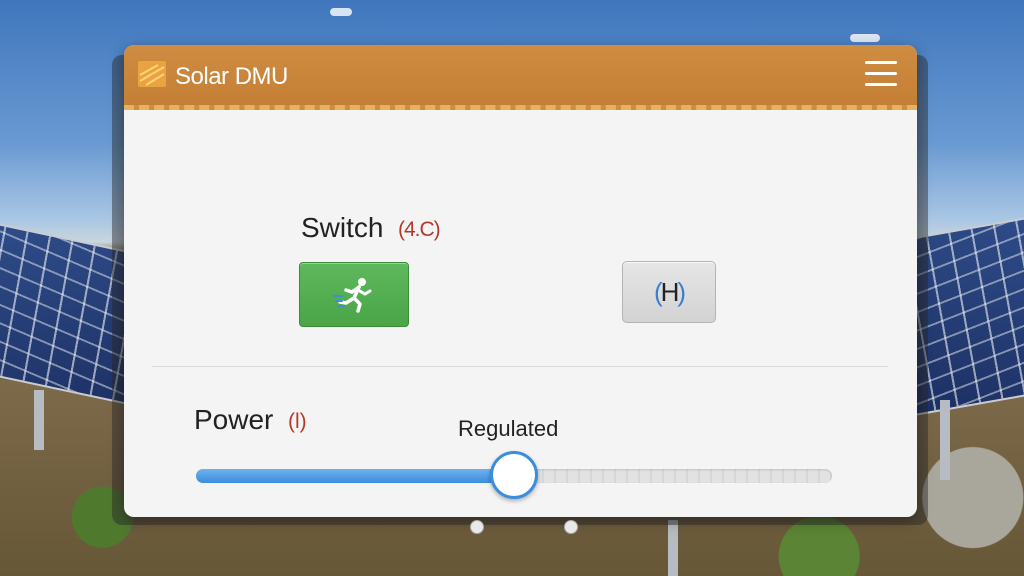  Describe the element at coordinates (152, 74) in the screenshot. I see `solar-logo-icon` at that location.